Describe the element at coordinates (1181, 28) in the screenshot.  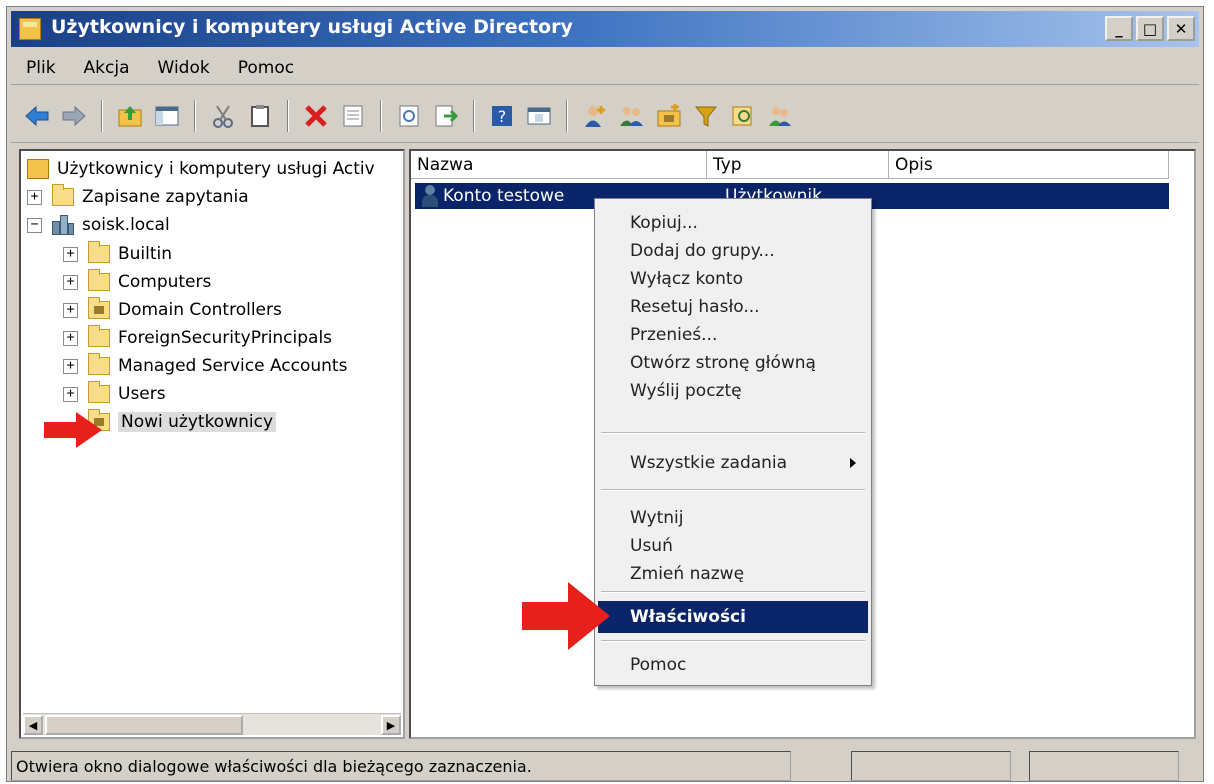
I see `close-button: ✕` at that location.